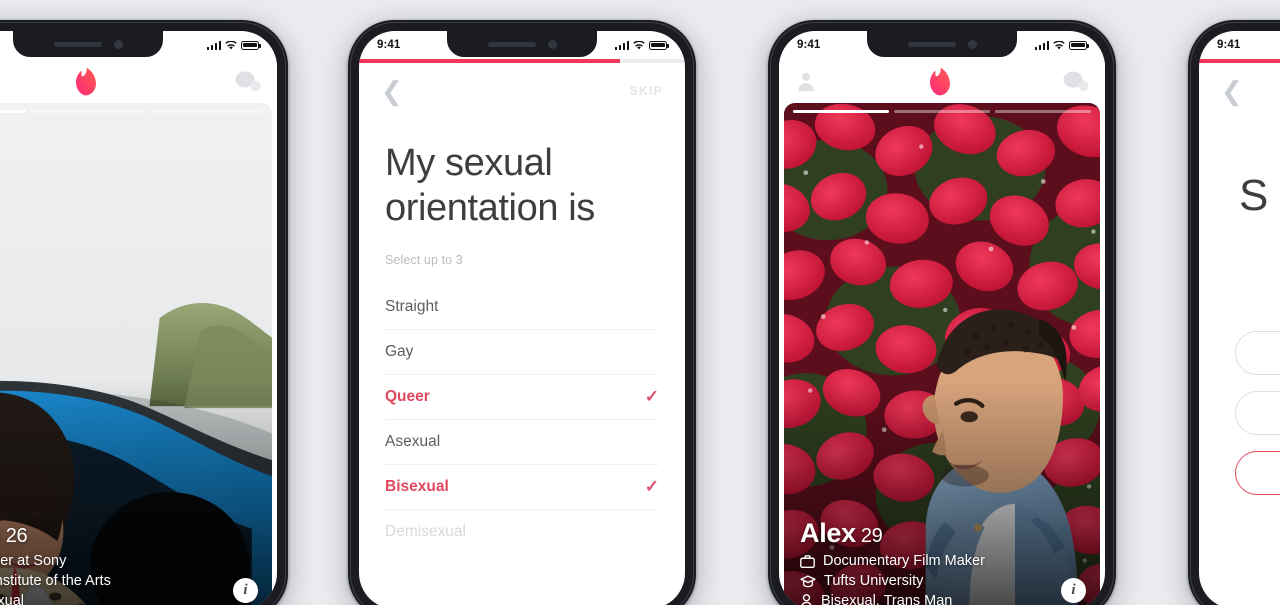 Image resolution: width=1280 pixels, height=605 pixels. I want to click on orientation-option-list: Straight Gay Queer ✓ Asexual Bisexual ✓, so click(522, 420).